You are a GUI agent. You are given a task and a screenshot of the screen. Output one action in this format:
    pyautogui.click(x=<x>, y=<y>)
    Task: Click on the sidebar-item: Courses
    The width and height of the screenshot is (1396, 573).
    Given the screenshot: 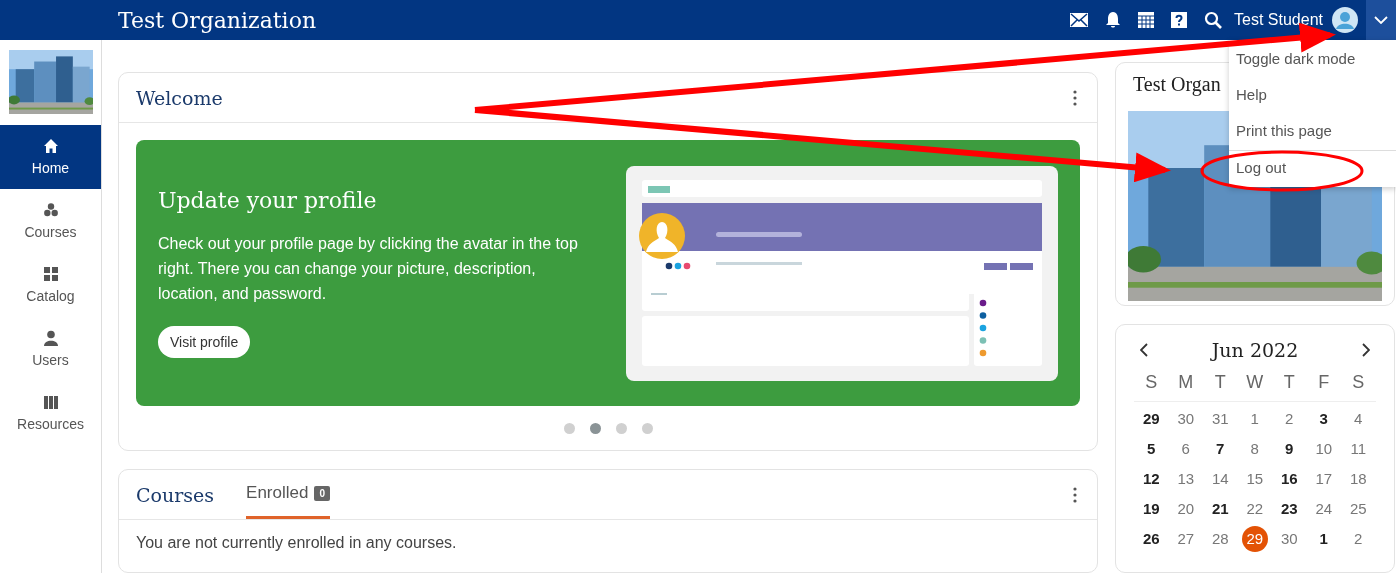 What is the action you would take?
    pyautogui.click(x=50, y=221)
    